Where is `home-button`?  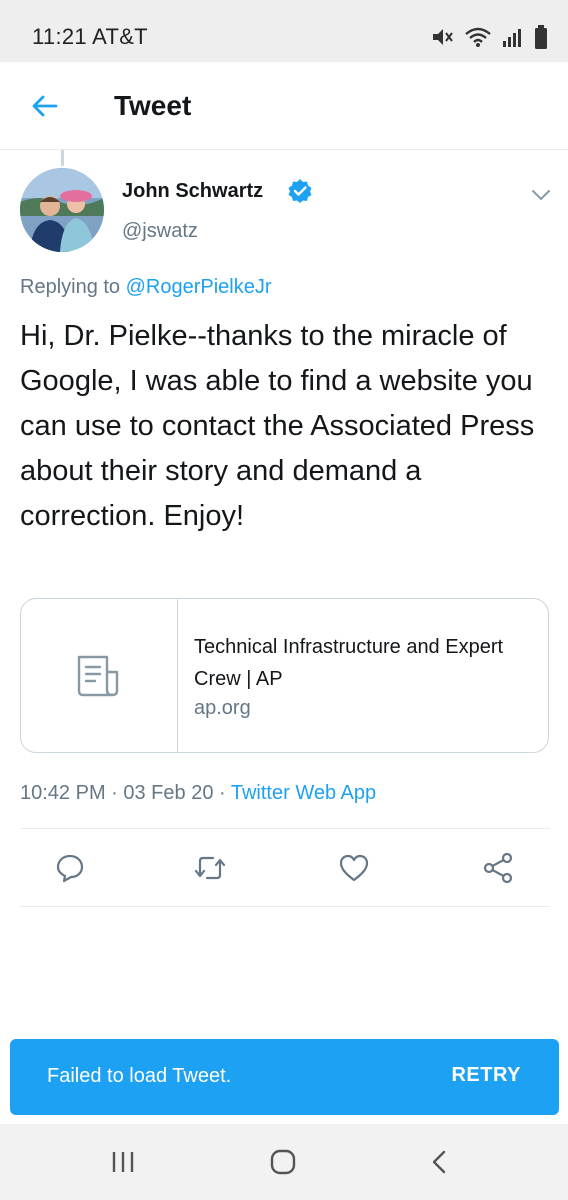
home-button is located at coordinates (283, 1162).